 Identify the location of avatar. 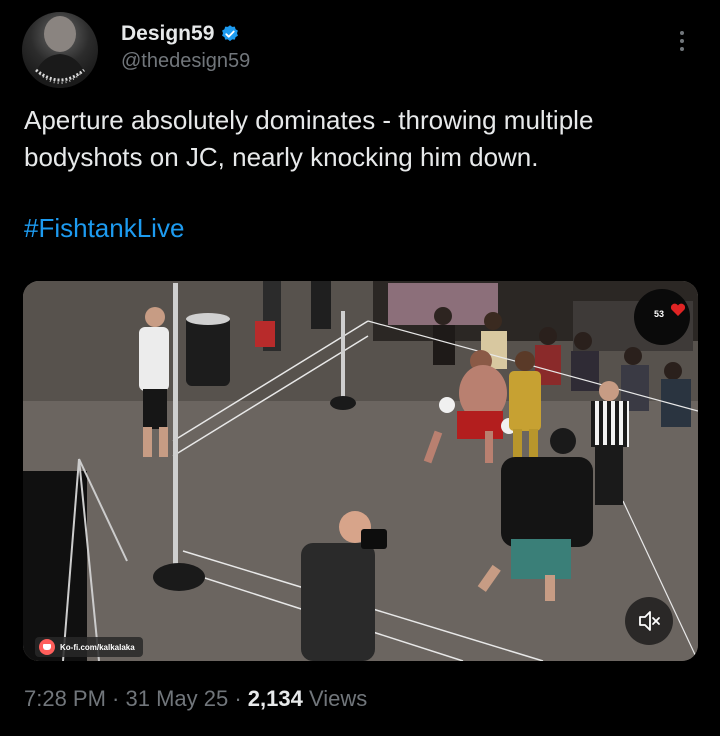
(60, 50).